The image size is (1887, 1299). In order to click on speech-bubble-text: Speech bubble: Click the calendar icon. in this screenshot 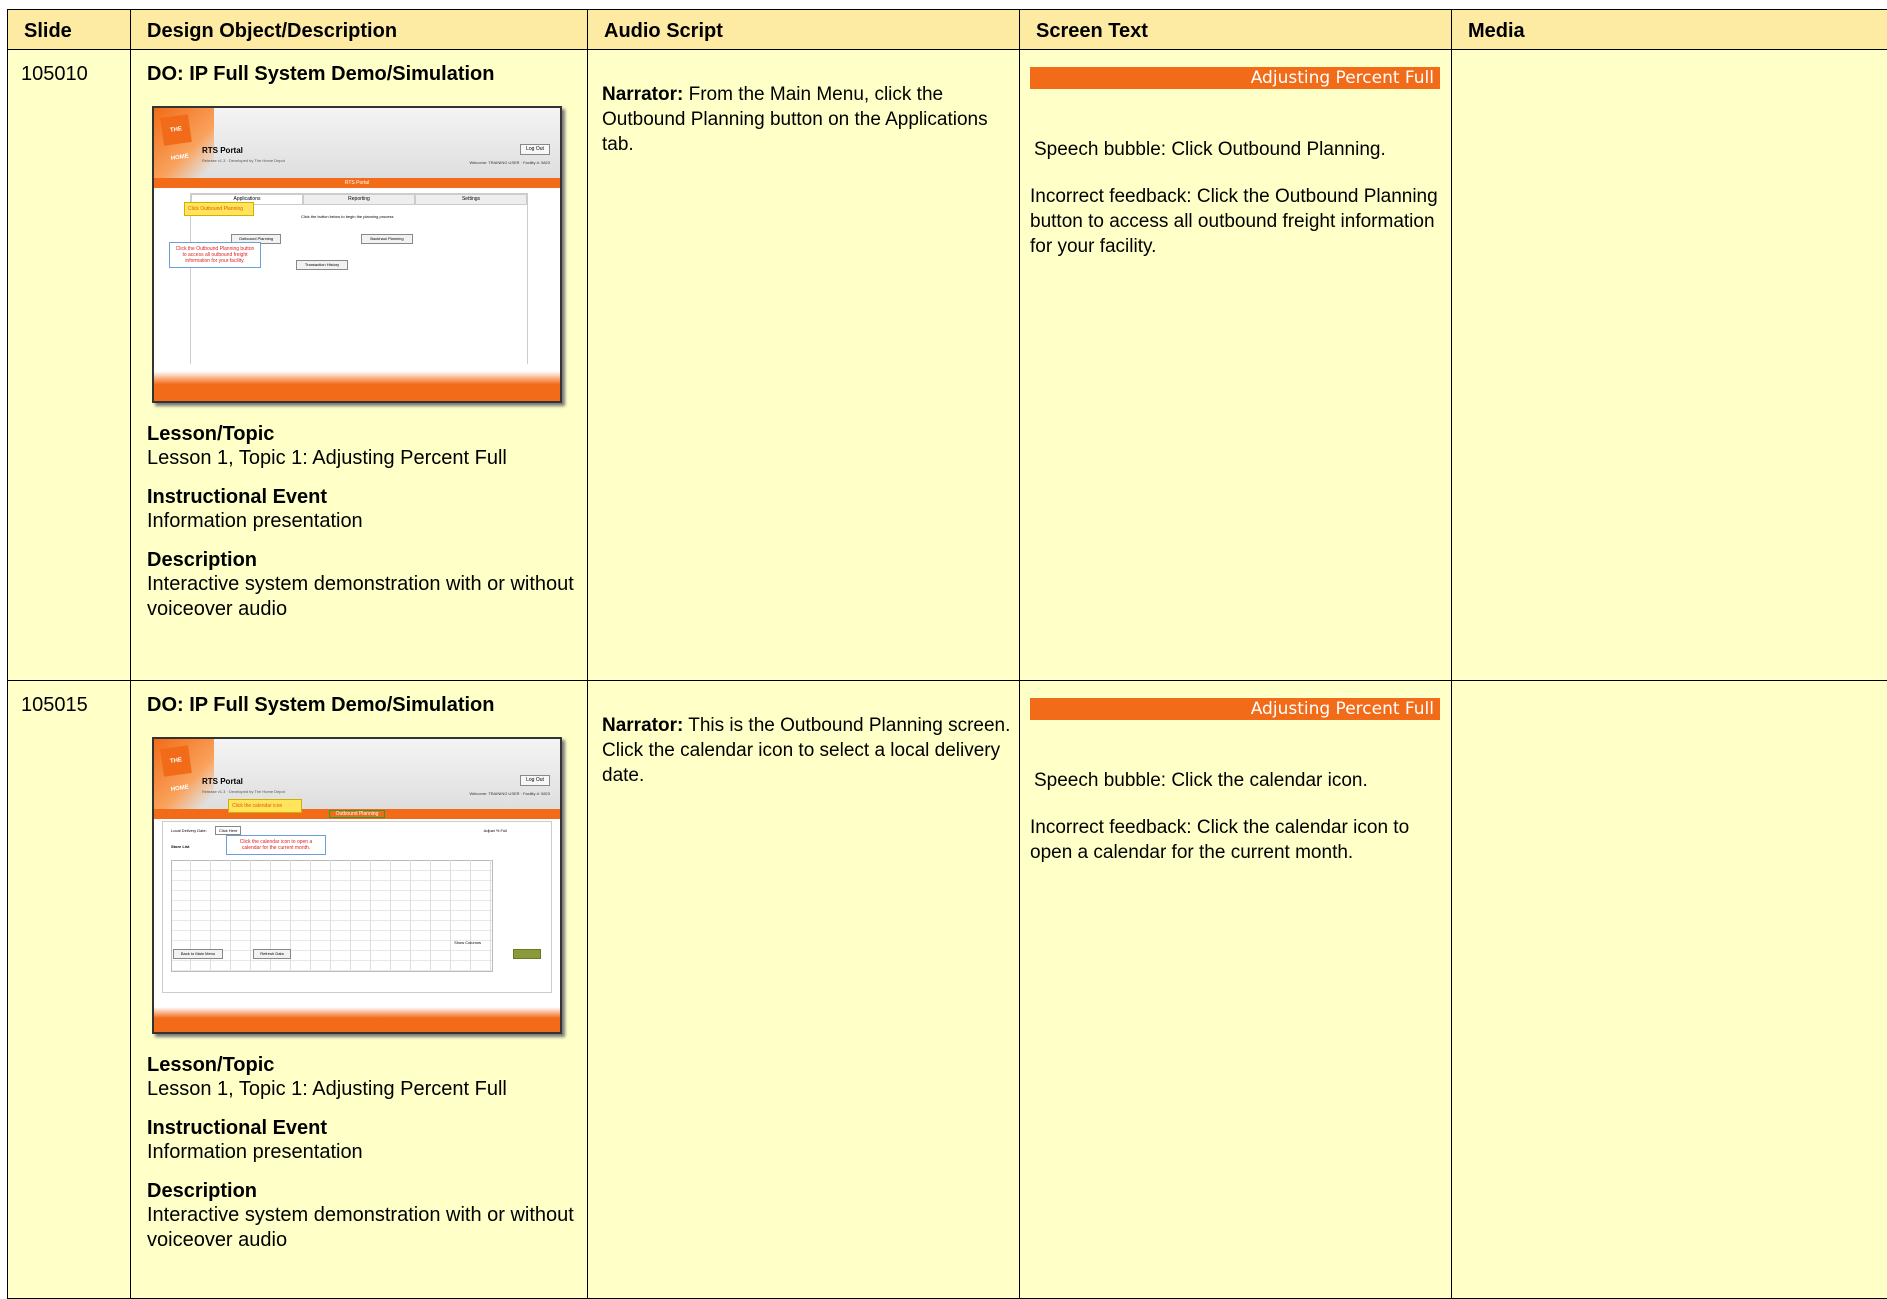, I will do `click(1242, 780)`.